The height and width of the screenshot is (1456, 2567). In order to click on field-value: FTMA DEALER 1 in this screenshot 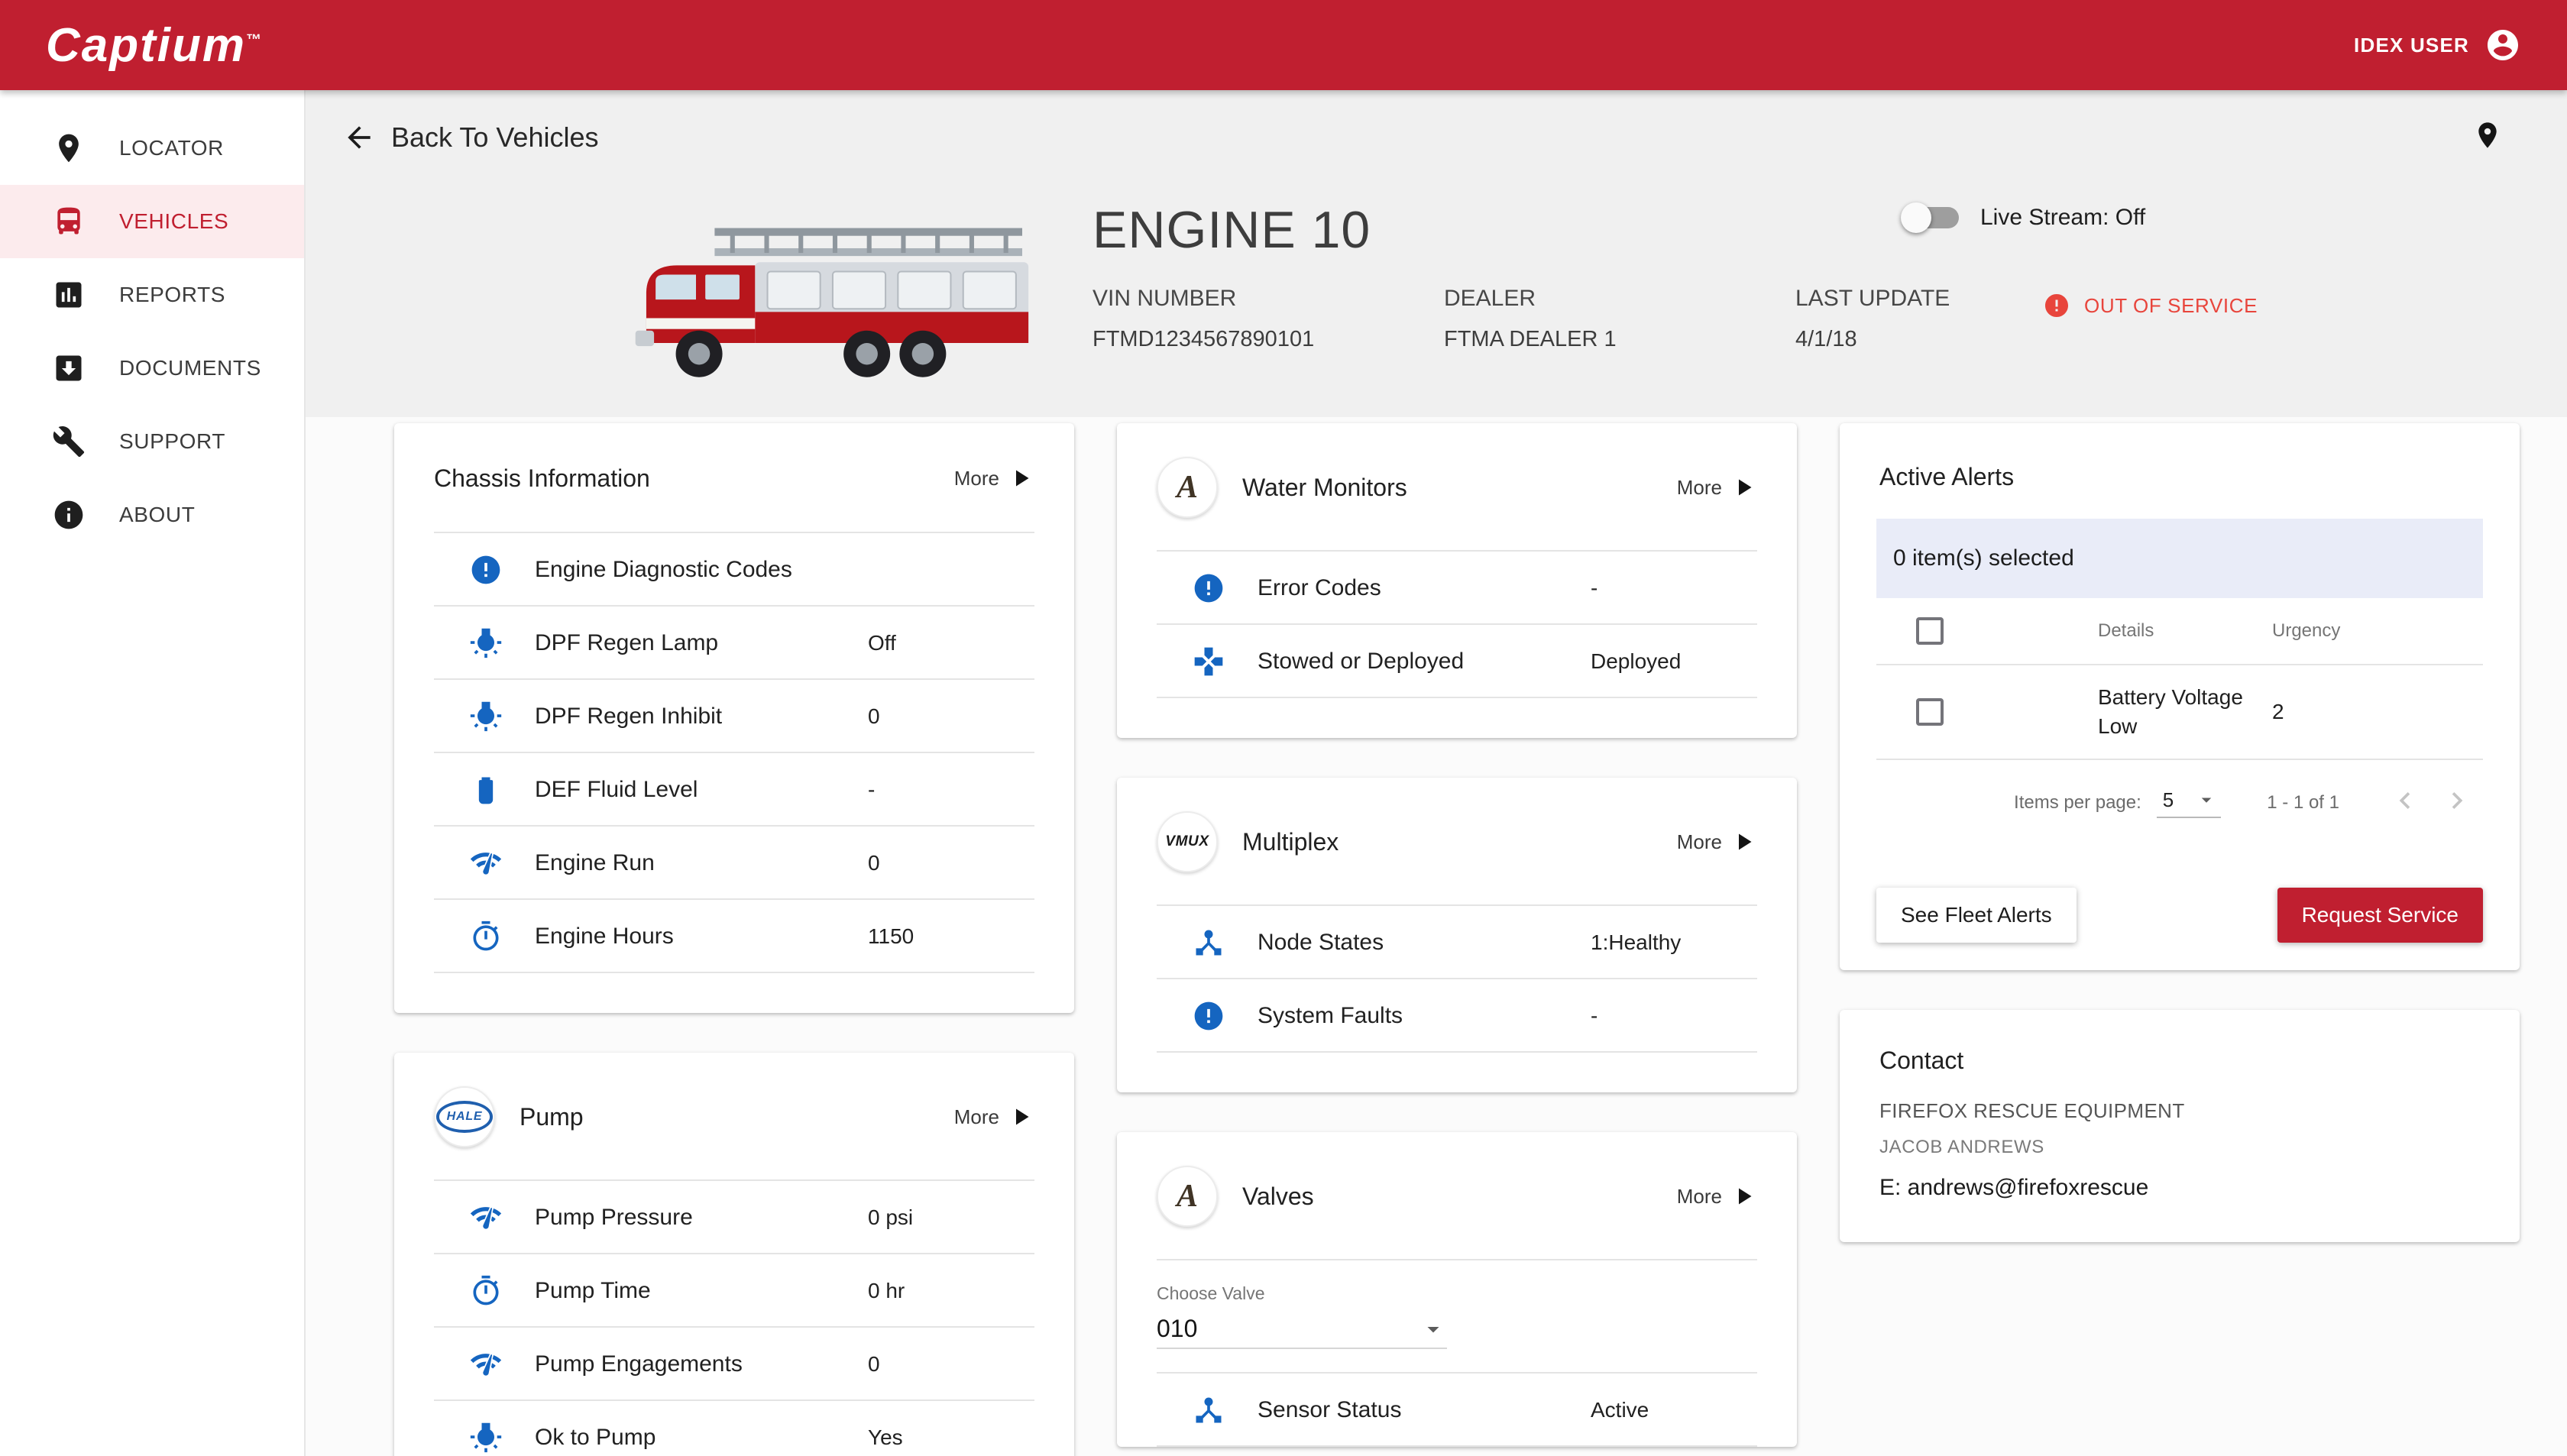, I will do `click(1530, 339)`.